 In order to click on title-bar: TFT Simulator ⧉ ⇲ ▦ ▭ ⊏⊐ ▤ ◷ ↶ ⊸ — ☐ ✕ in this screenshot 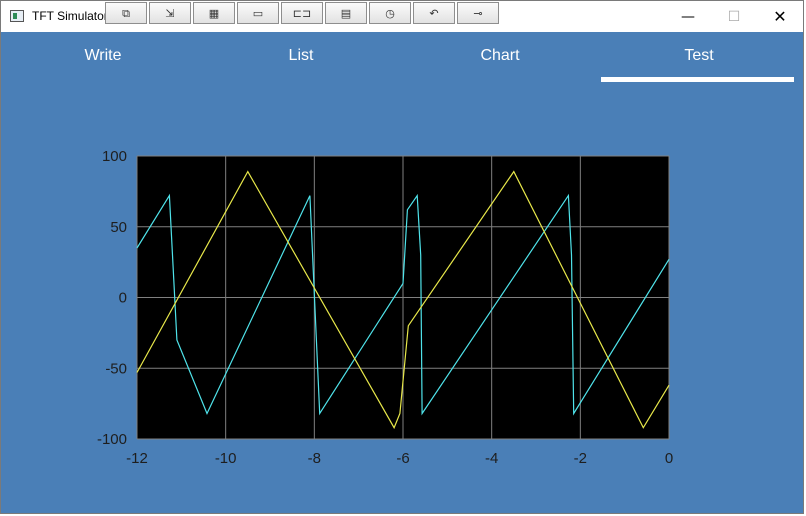, I will do `click(402, 16)`.